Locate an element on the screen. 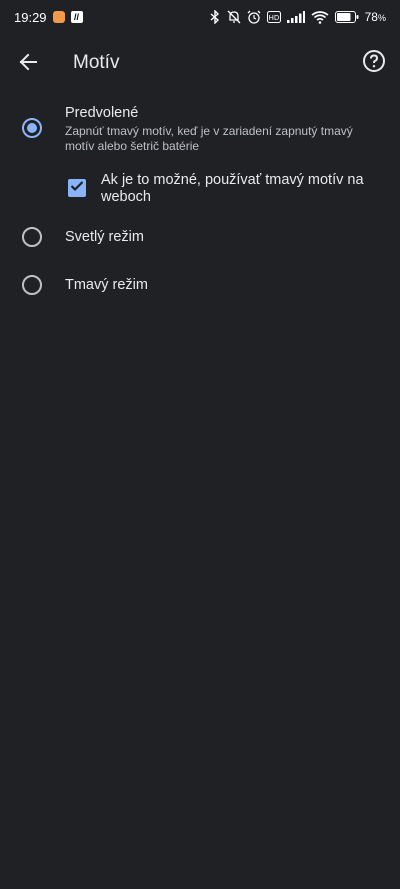 This screenshot has height=889, width=400. bell-muted-icon is located at coordinates (234, 17).